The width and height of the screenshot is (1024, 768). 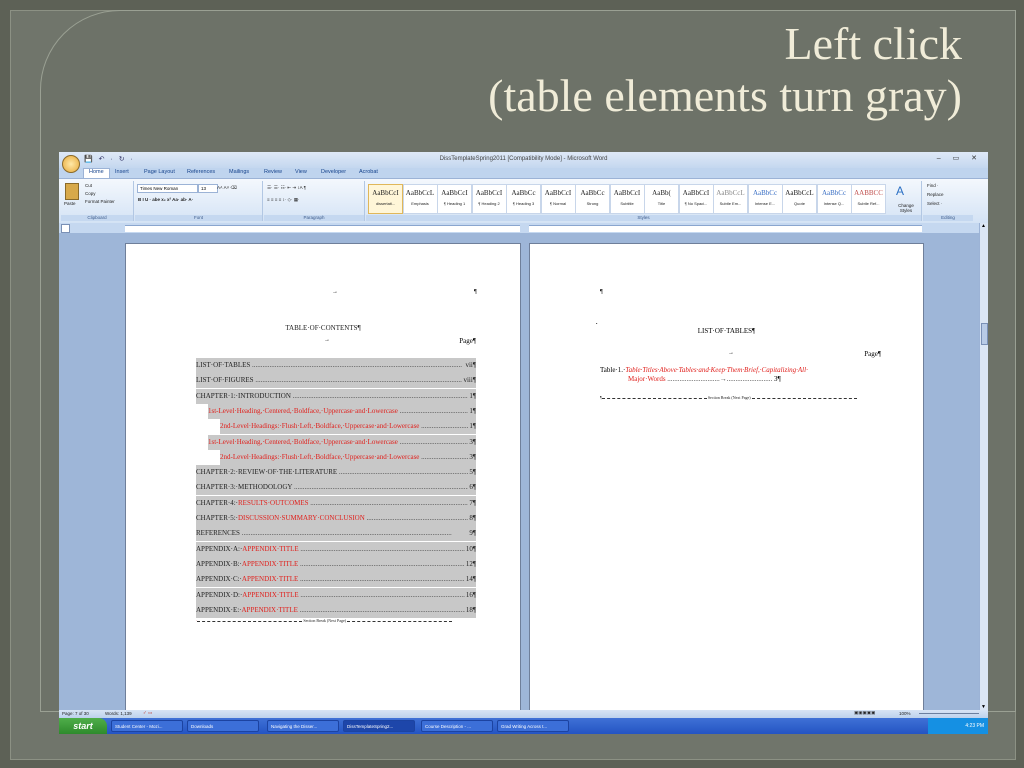 I want to click on tab-view: View, so click(x=301, y=172).